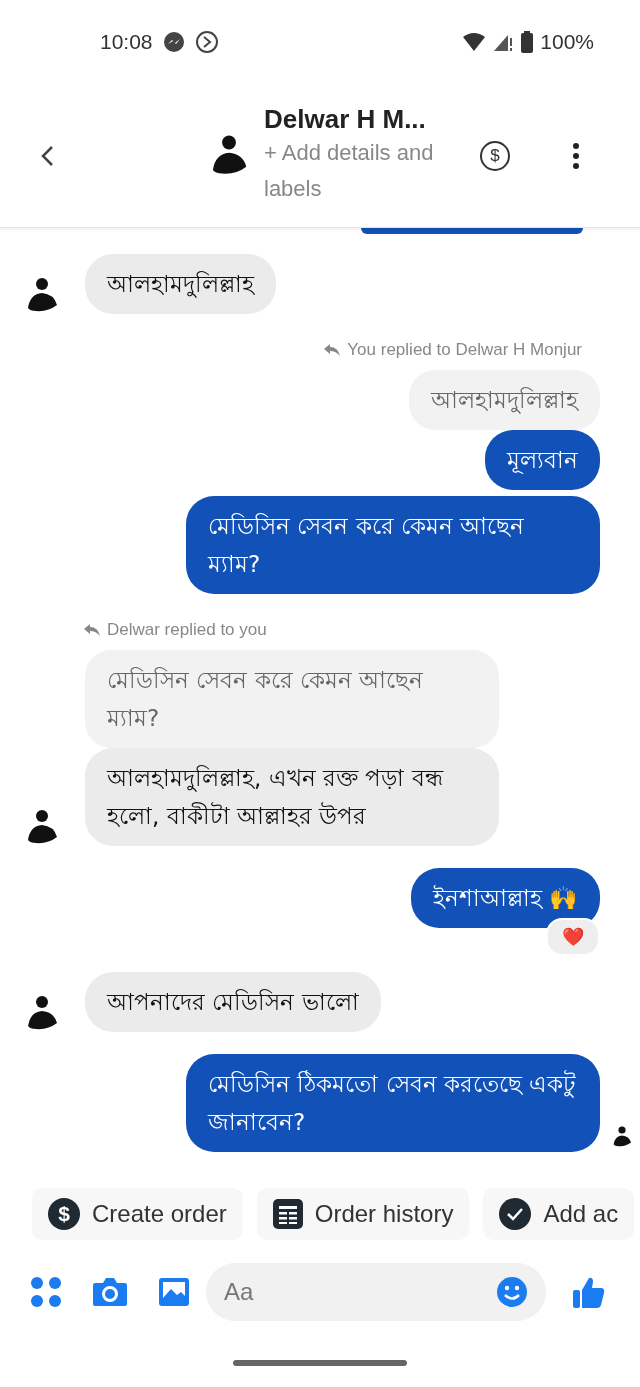 This screenshot has width=640, height=1387. What do you see at coordinates (559, 1214) in the screenshot?
I see `action-chip: Add ac` at bounding box center [559, 1214].